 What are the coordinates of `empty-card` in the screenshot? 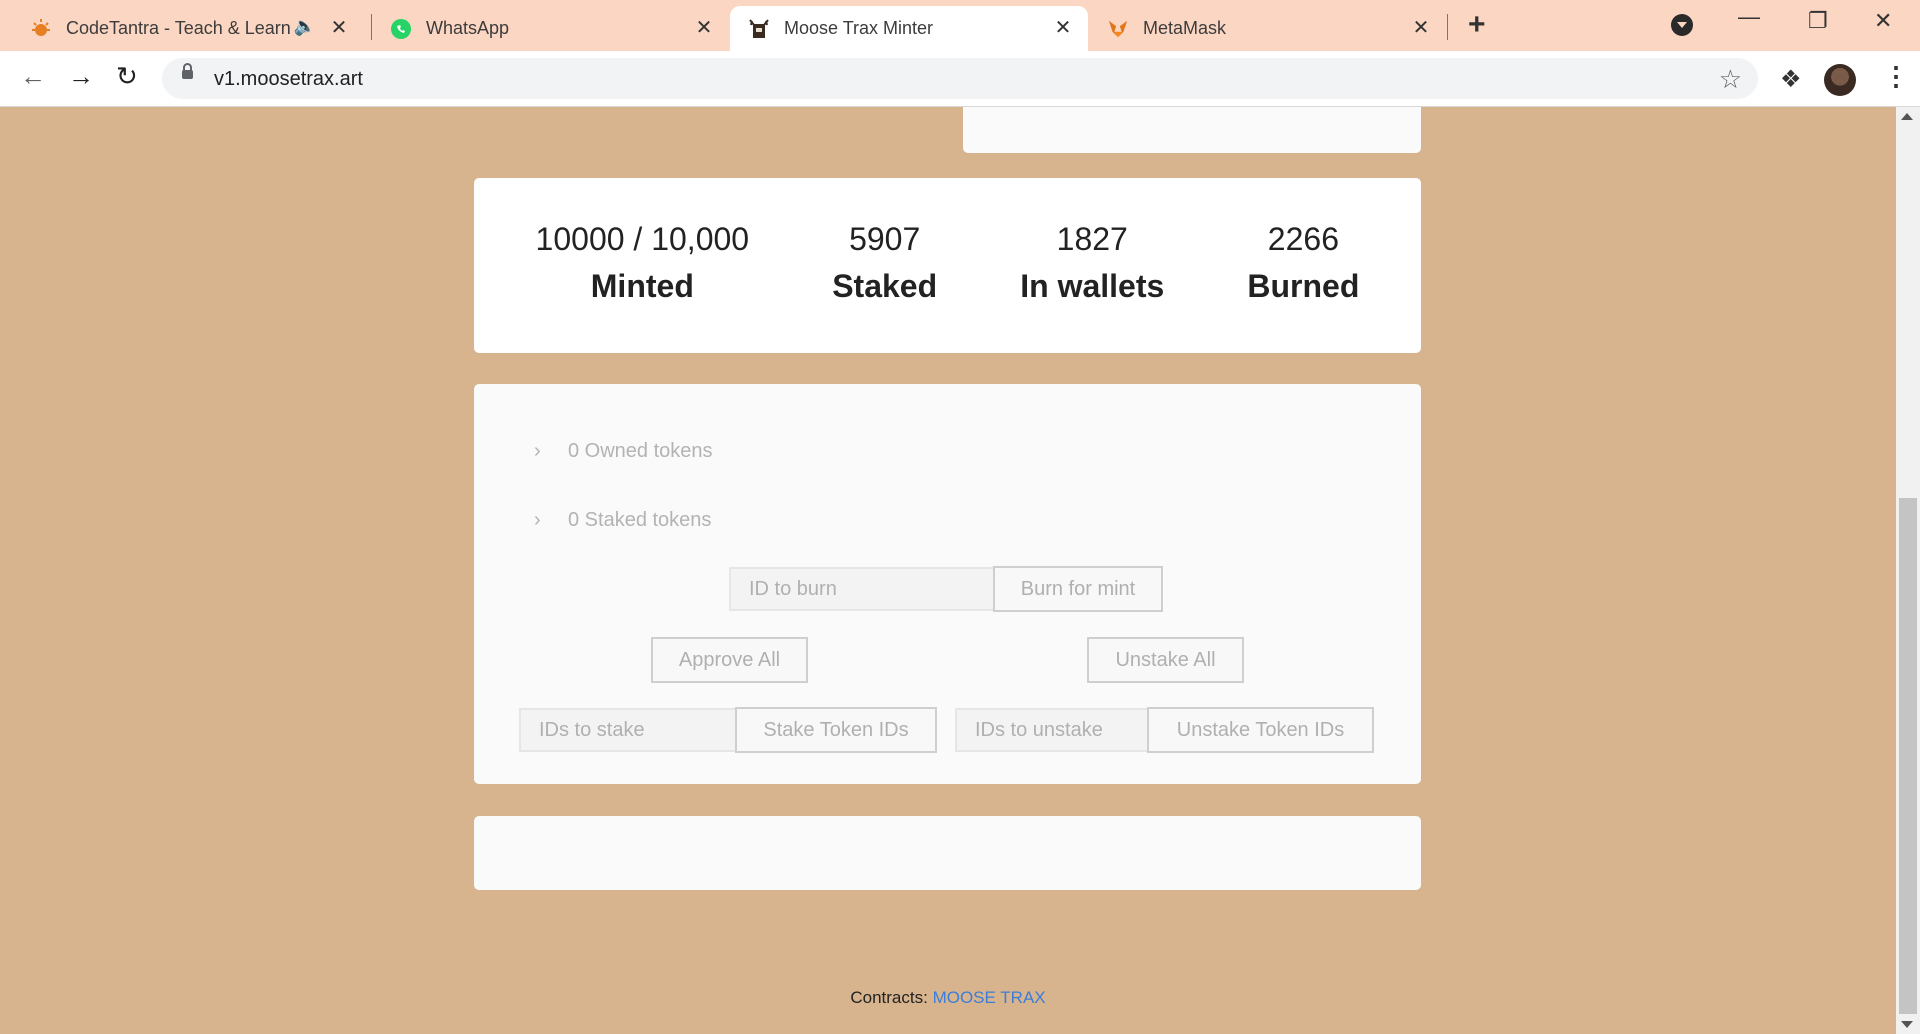 It's located at (947, 853).